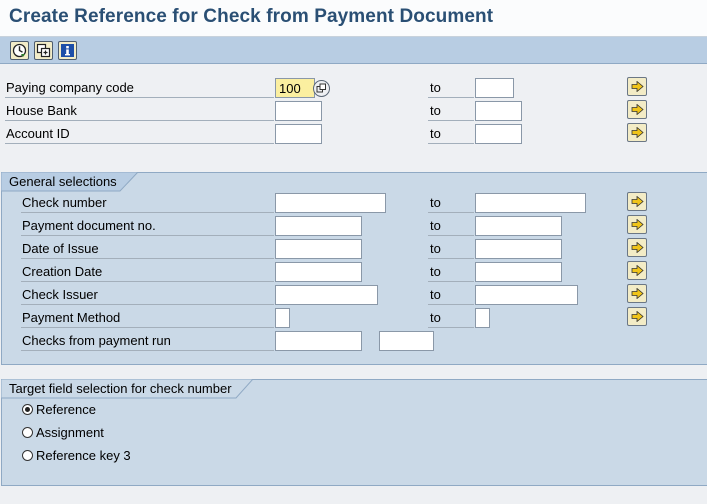 This screenshot has height=504, width=707. What do you see at coordinates (330, 203) in the screenshot?
I see `check-number-from-input` at bounding box center [330, 203].